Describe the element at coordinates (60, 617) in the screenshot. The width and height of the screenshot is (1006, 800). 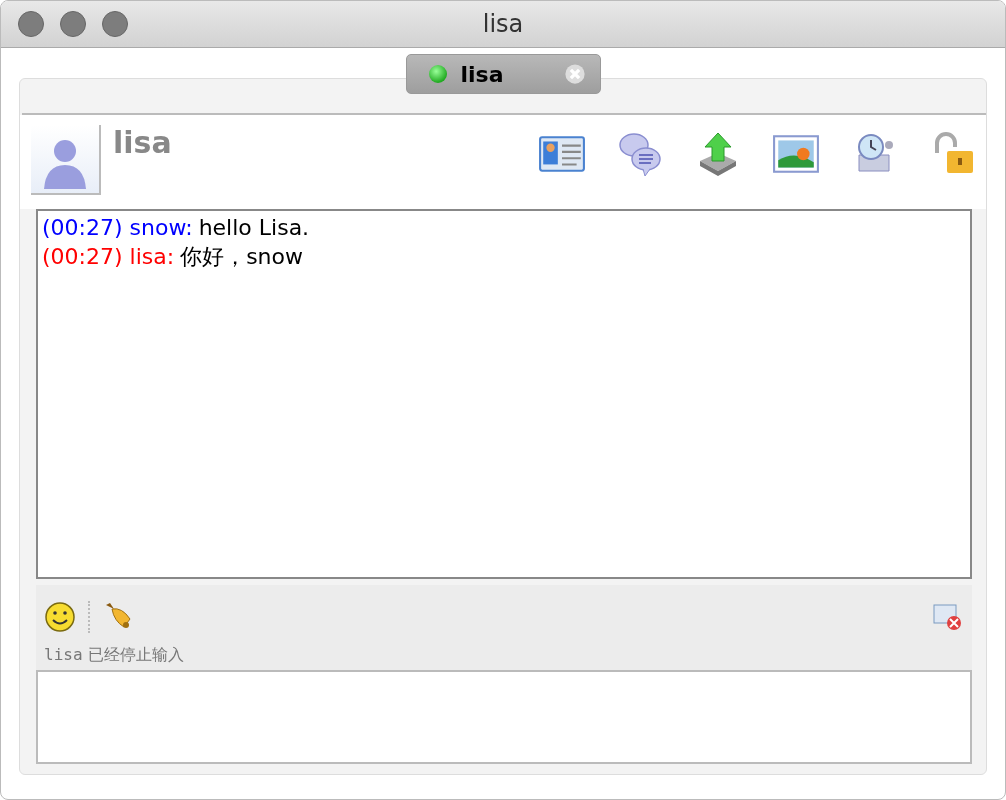
I see `smiley-icon` at that location.